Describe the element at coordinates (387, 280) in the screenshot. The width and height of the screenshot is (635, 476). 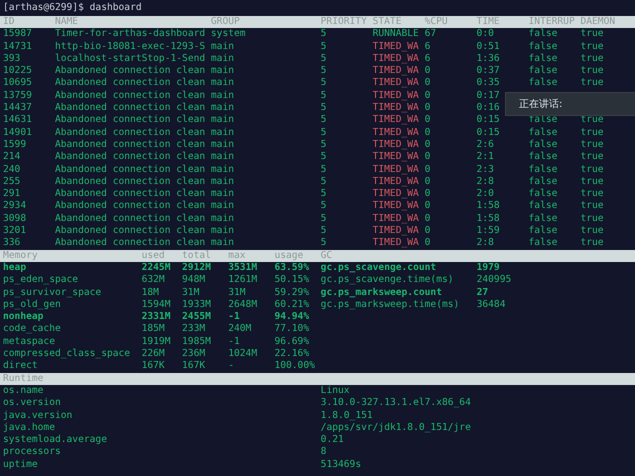
I see `table-cell: gc.ps_scavenge.time(ms)` at that location.